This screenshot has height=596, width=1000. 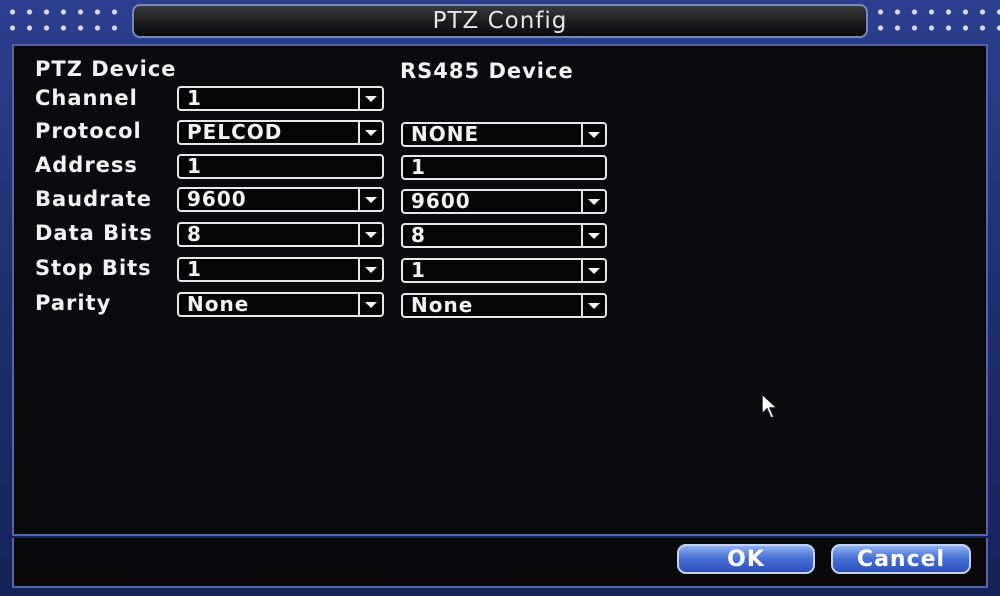 What do you see at coordinates (280, 269) in the screenshot?
I see `ptz-stop-bits-select: 1` at bounding box center [280, 269].